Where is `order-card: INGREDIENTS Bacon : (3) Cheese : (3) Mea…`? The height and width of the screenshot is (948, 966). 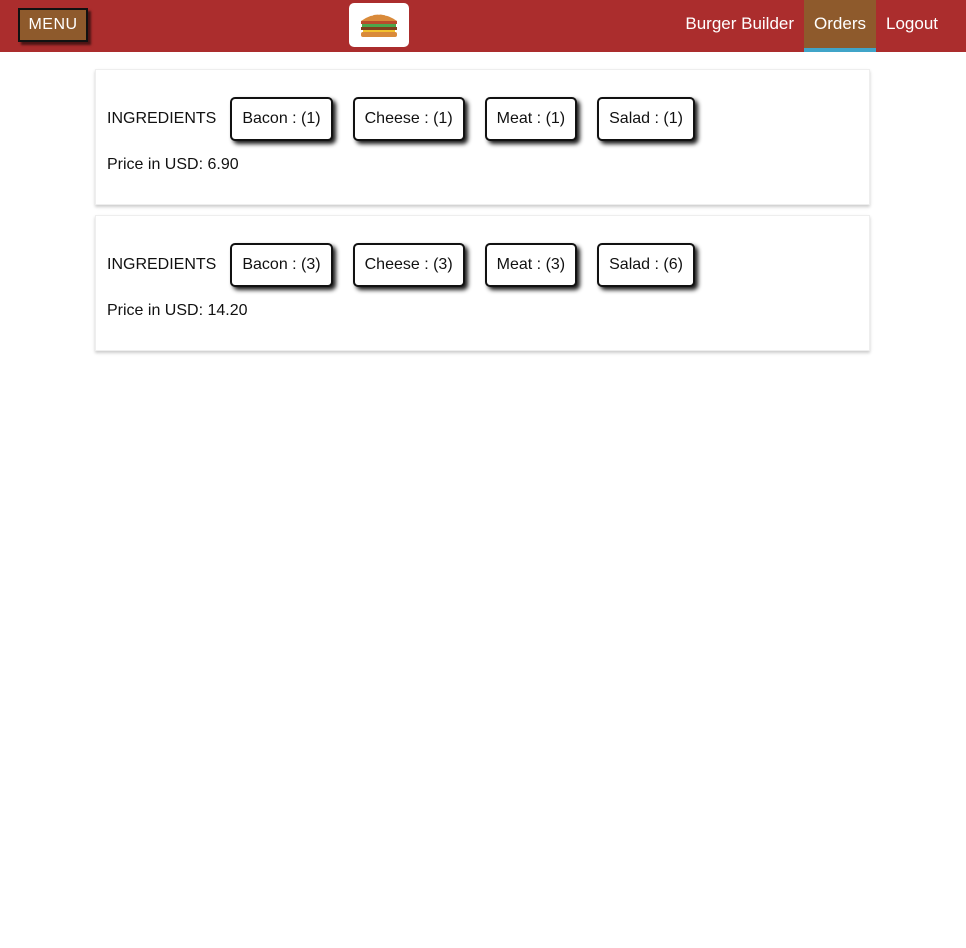
order-card: INGREDIENTS Bacon : (3) Cheese : (3) Mea… is located at coordinates (482, 283).